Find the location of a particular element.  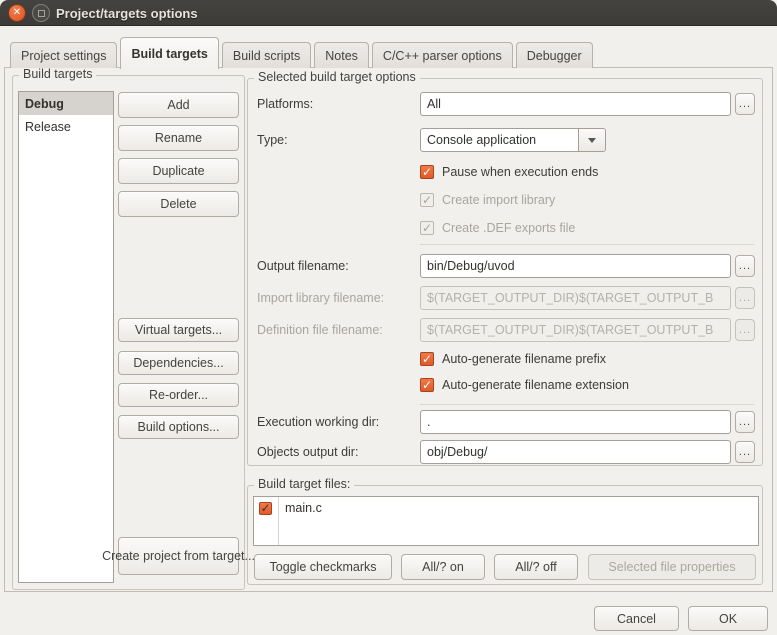

output-filename-input is located at coordinates (575, 266).